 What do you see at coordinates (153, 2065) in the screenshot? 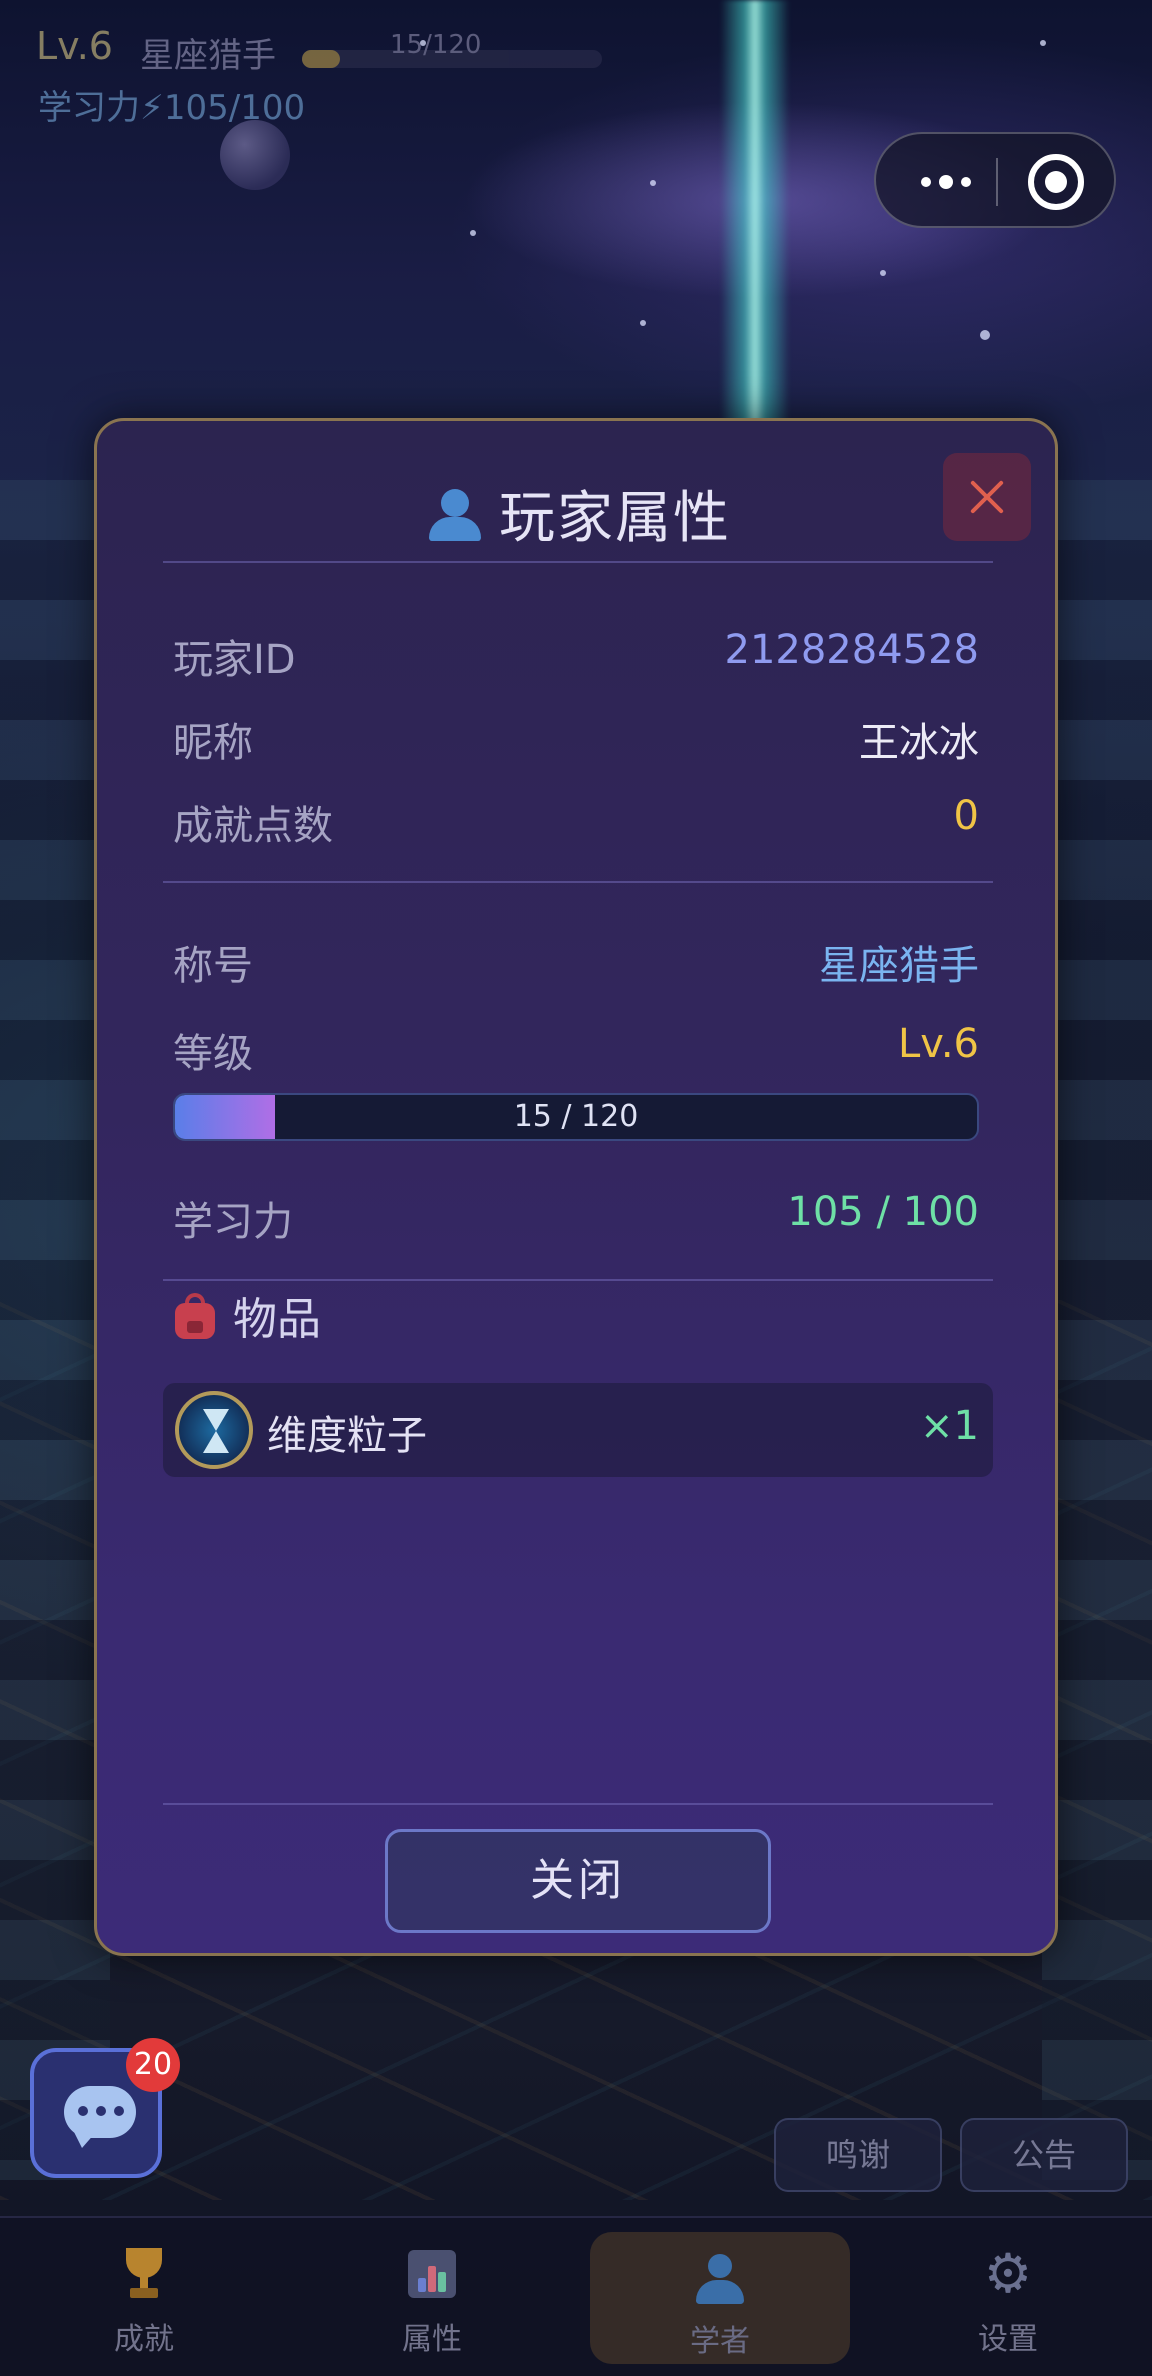
I see `chat-unread-badge: 20` at bounding box center [153, 2065].